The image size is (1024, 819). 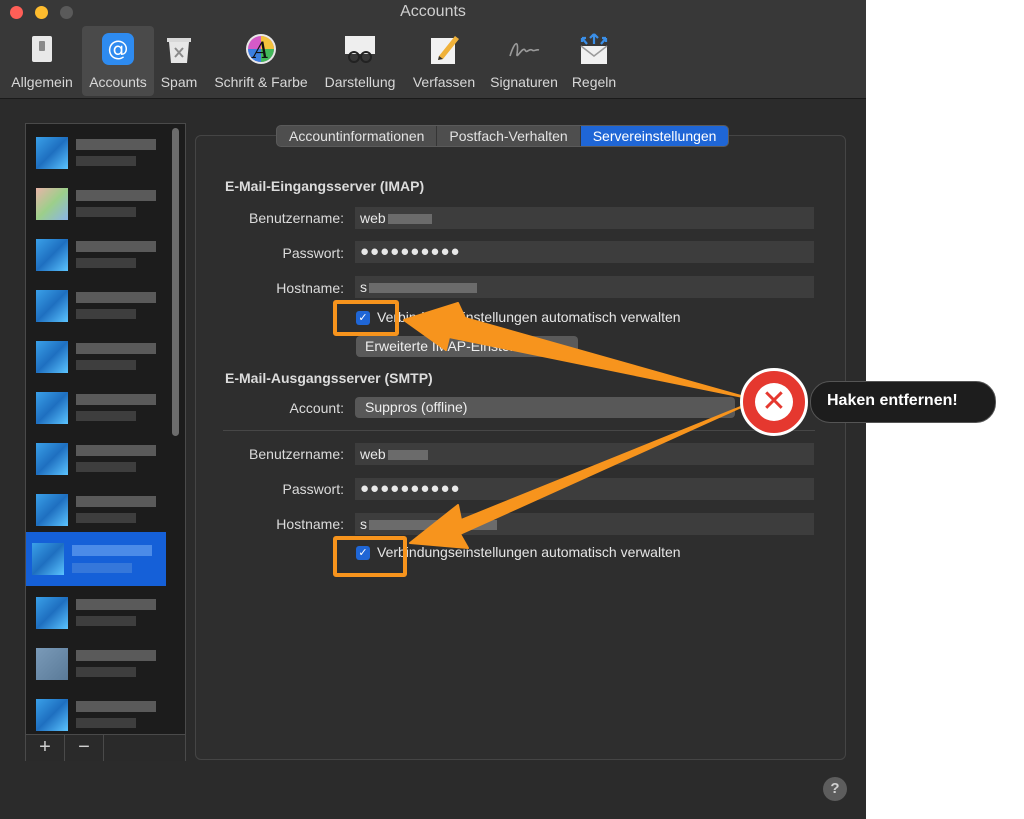 I want to click on remove-check-badge: ✕, so click(x=774, y=402).